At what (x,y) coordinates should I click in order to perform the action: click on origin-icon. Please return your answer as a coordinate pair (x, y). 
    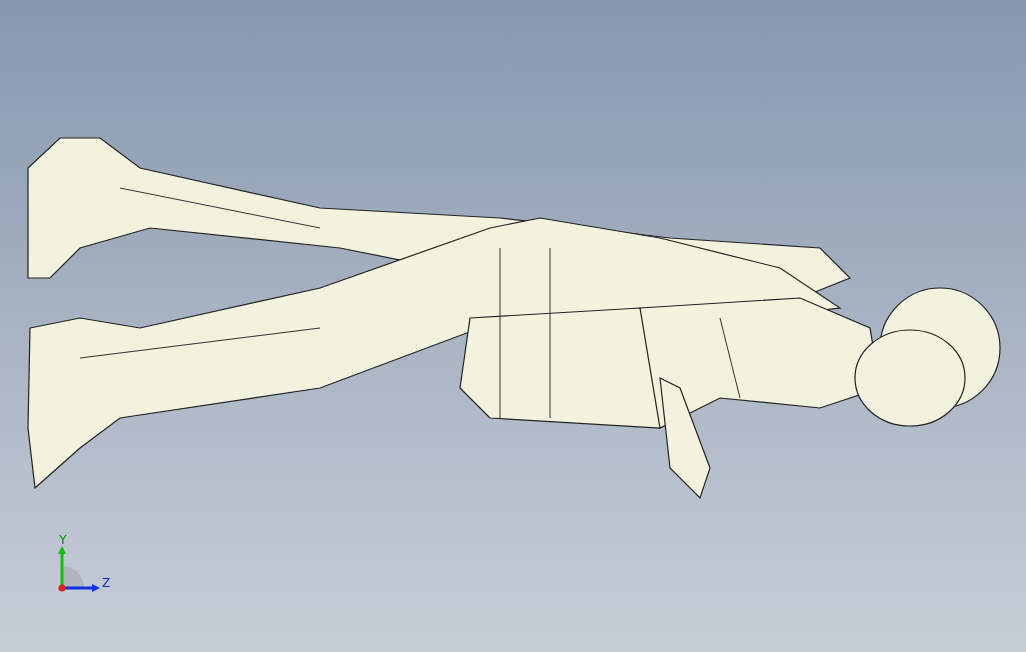
    Looking at the image, I should click on (62, 588).